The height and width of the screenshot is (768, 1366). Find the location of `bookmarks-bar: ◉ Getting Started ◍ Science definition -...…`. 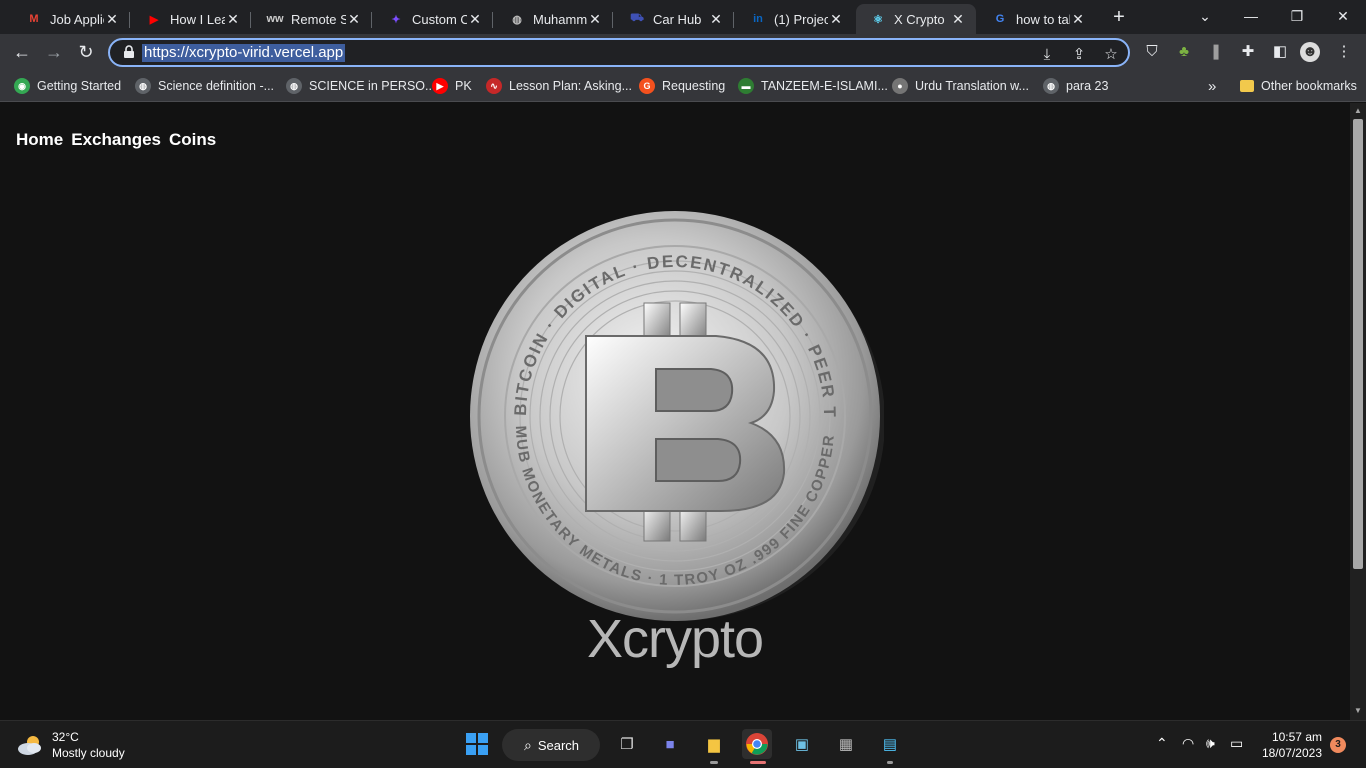

bookmarks-bar: ◉ Getting Started ◍ Science definition -...… is located at coordinates (683, 86).